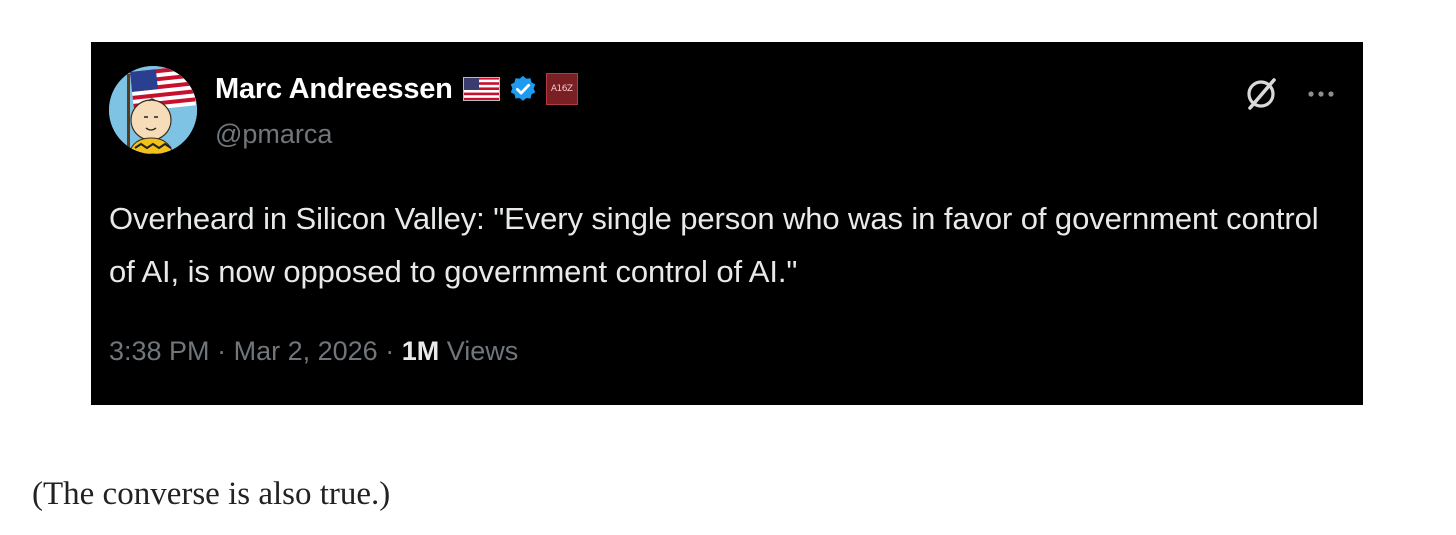 This screenshot has height=535, width=1456. What do you see at coordinates (482, 351) in the screenshot?
I see `views-label: Views` at bounding box center [482, 351].